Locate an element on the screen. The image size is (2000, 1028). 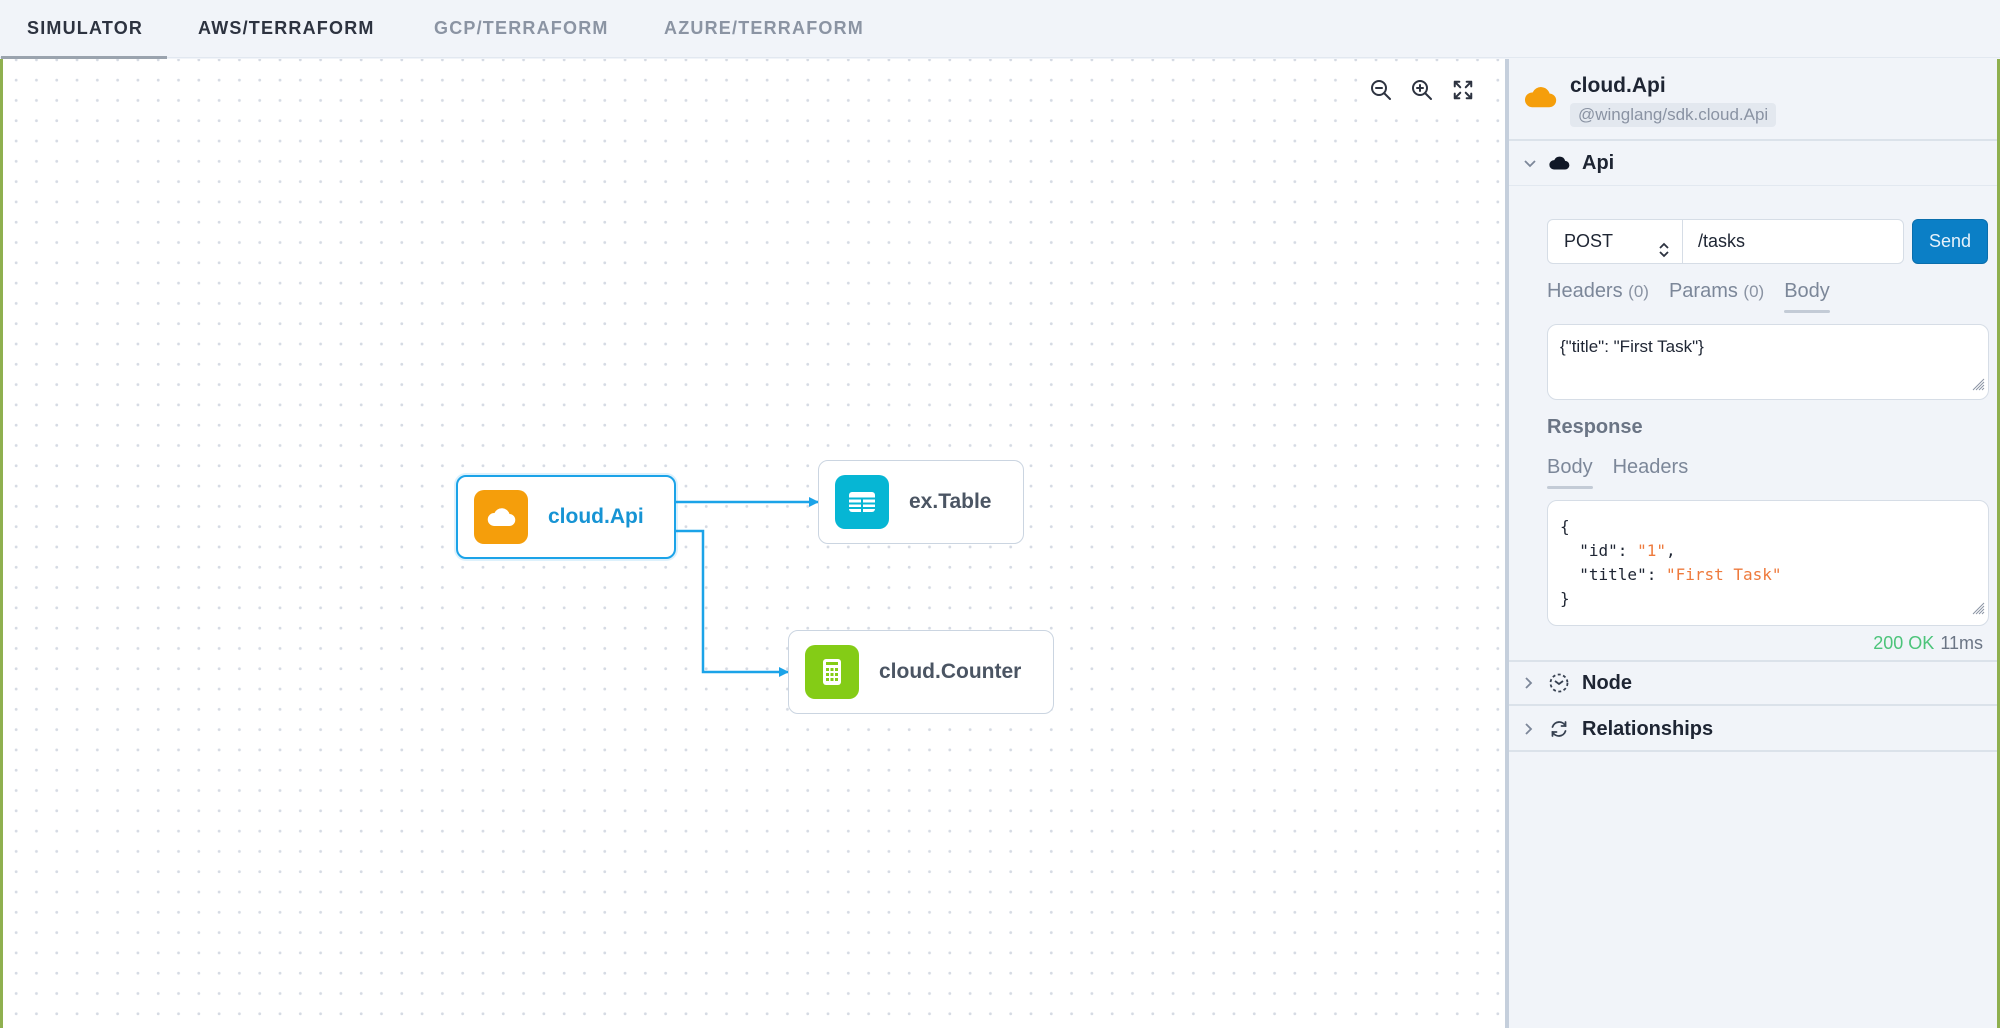
canvas-toolbar is located at coordinates (1422, 90).